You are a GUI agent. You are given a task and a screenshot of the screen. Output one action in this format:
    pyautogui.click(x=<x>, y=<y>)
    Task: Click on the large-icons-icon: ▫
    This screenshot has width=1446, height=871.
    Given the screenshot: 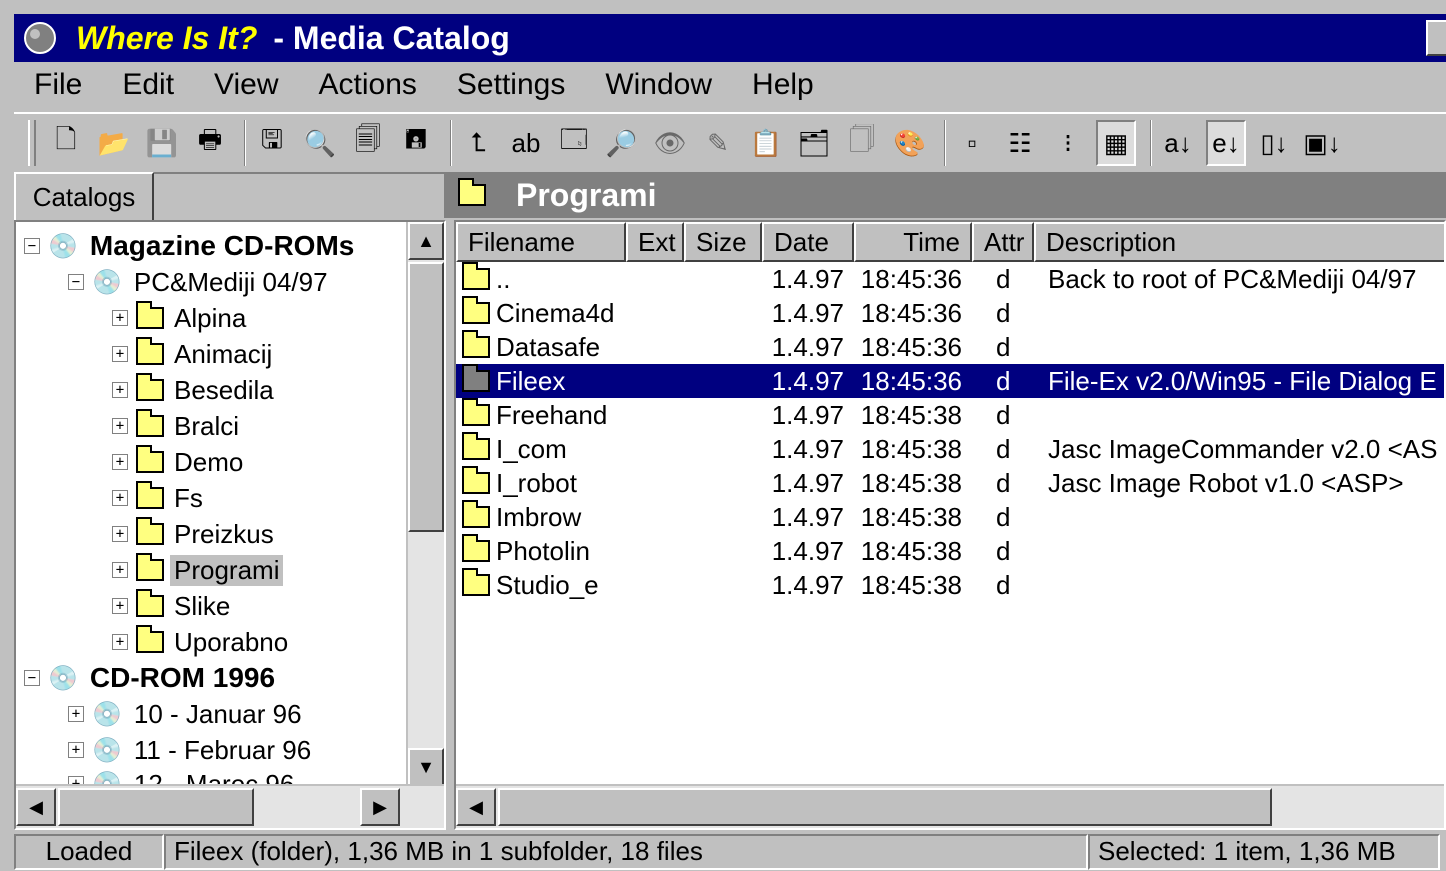 What is the action you would take?
    pyautogui.click(x=972, y=143)
    